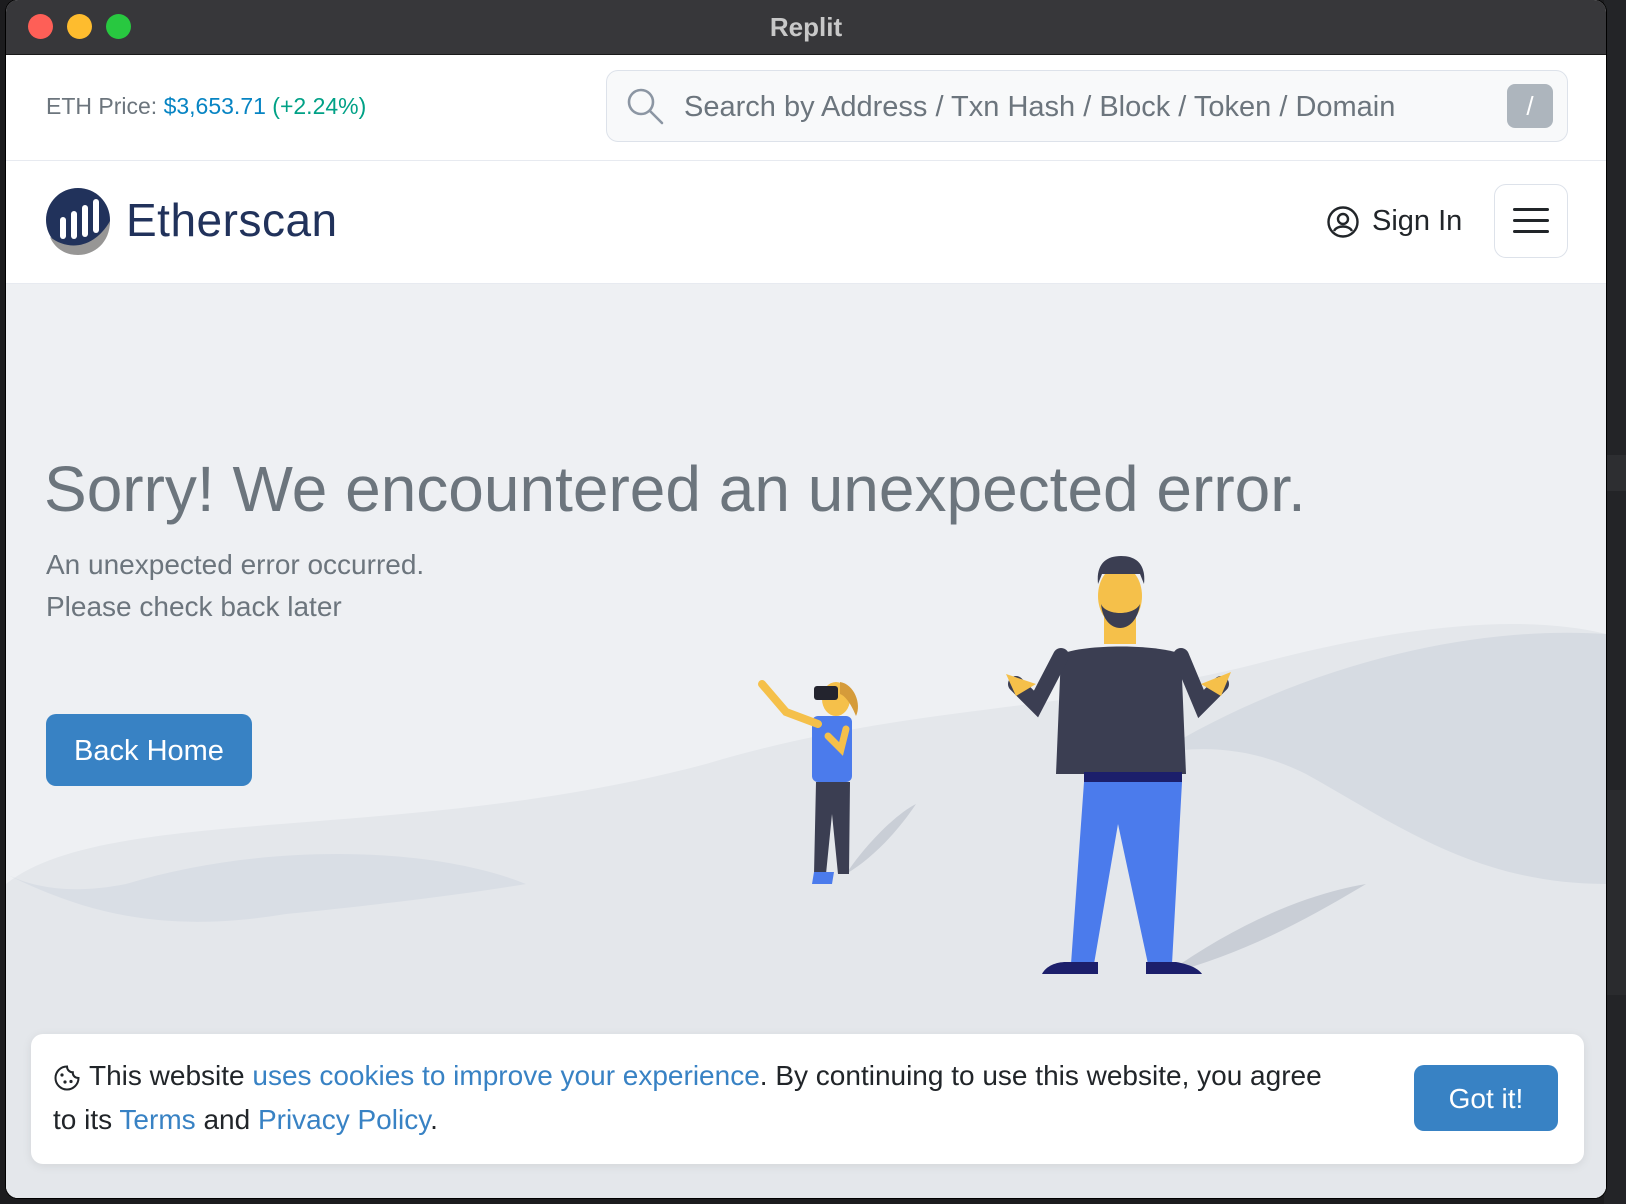 Image resolution: width=1626 pixels, height=1204 pixels. Describe the element at coordinates (344, 1119) in the screenshot. I see `privacy-policy-link: Privacy Policy` at that location.